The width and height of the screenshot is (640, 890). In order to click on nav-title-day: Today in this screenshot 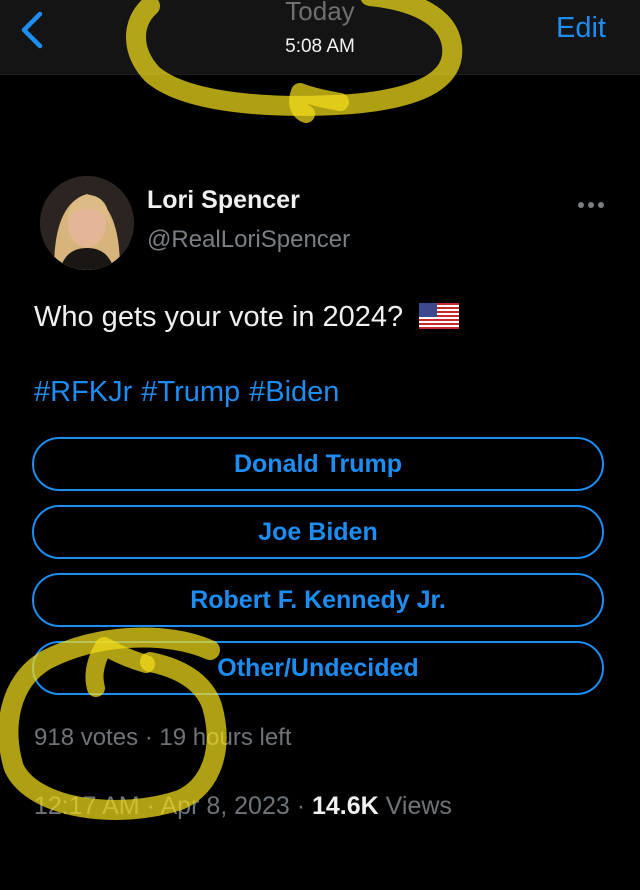, I will do `click(320, 13)`.